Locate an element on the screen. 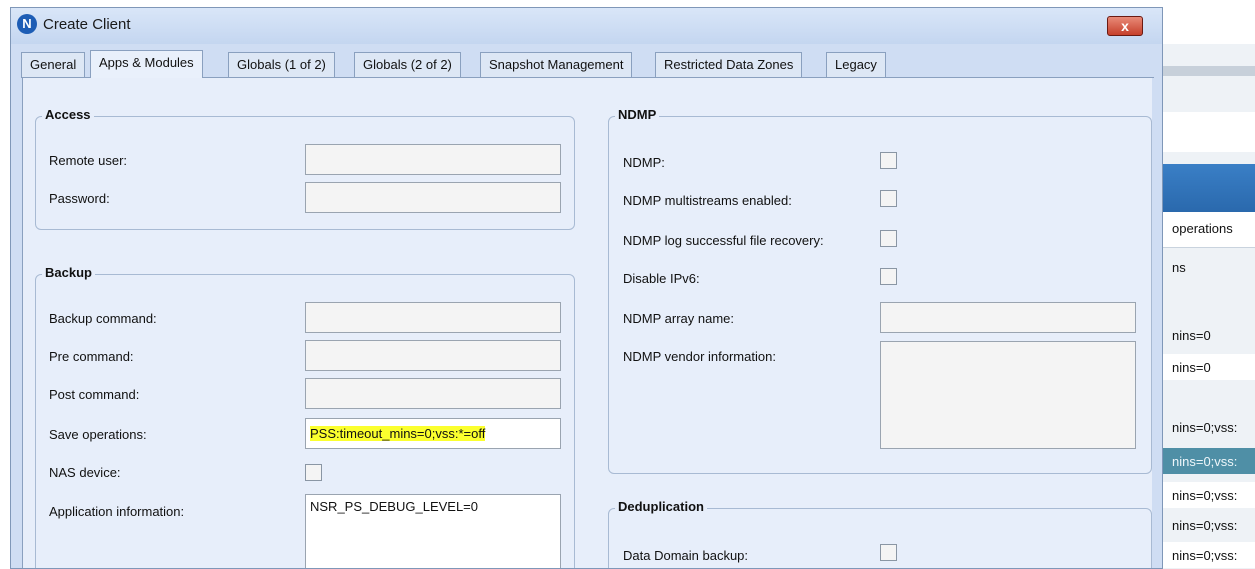  save-operations-value: PSS:timeout_mins=0;vss:*=off is located at coordinates (398, 433).